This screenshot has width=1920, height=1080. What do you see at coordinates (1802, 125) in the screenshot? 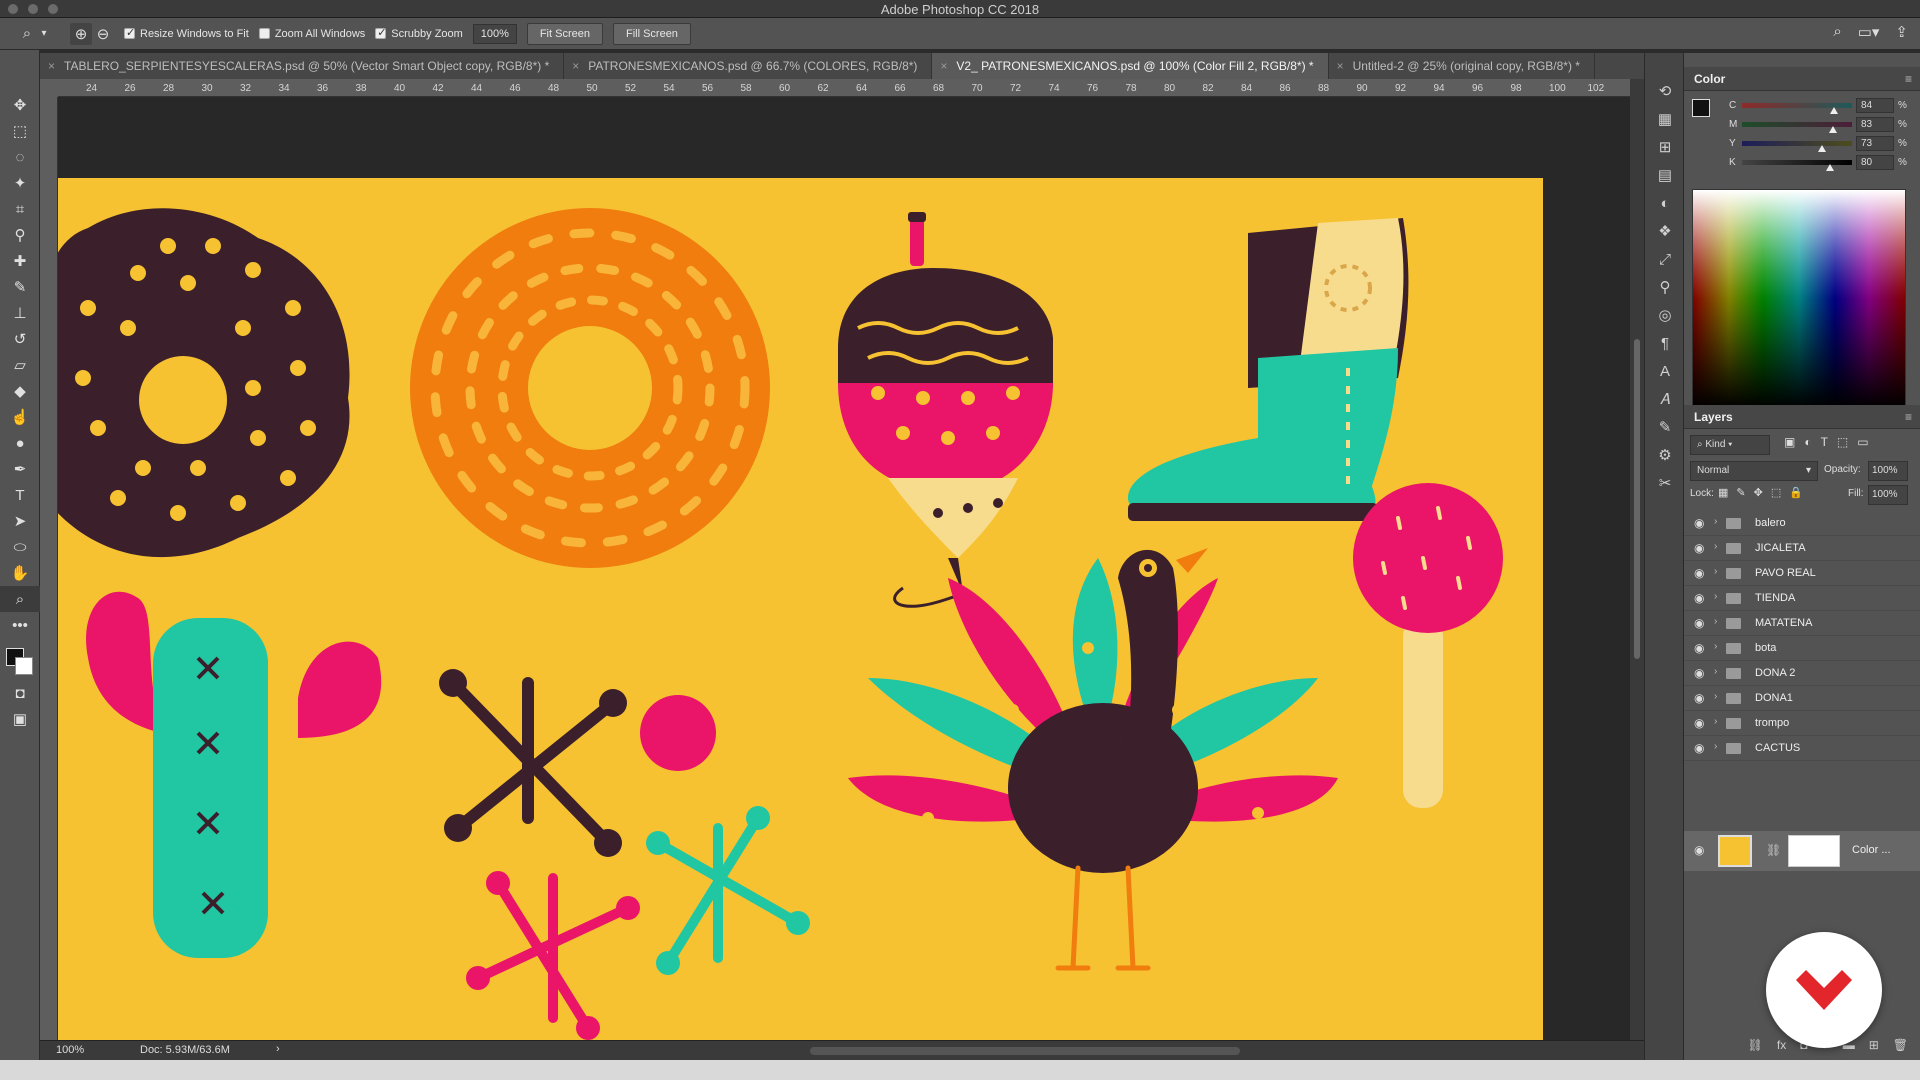
I see `slider-m: M 83 %` at bounding box center [1802, 125].